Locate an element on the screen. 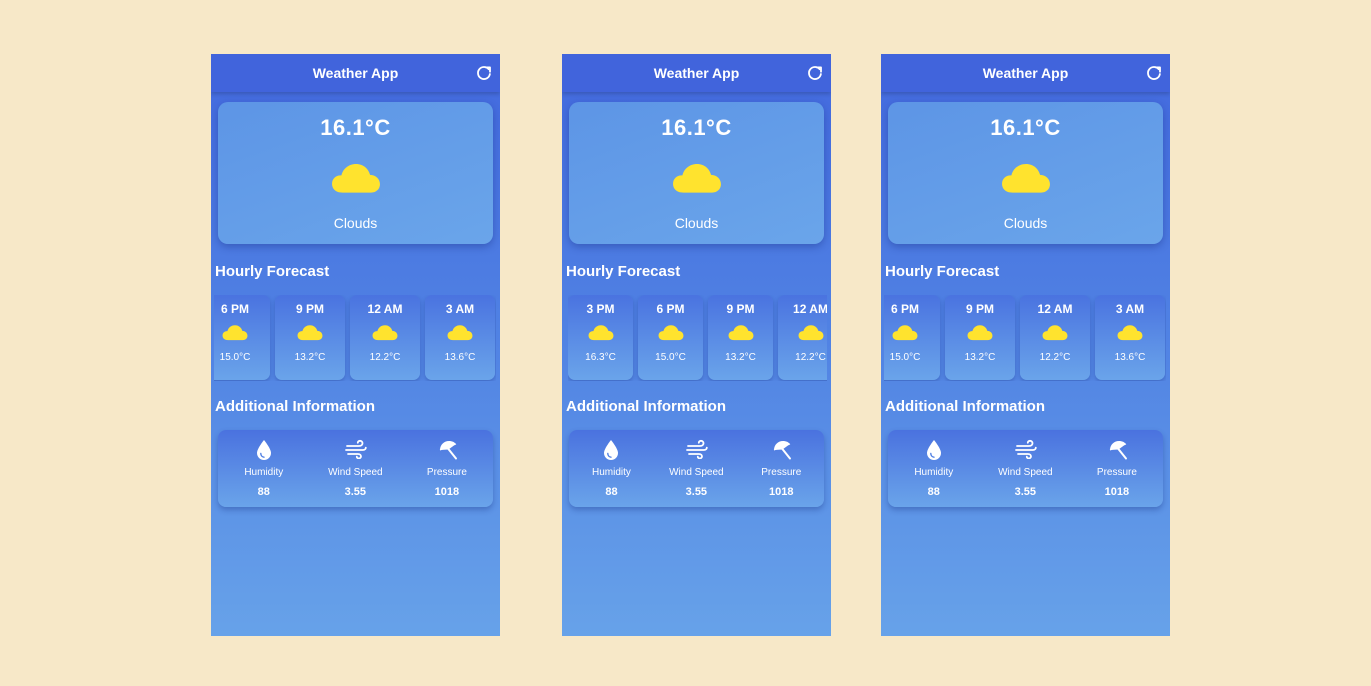  forecast-time: 12 AM is located at coordinates (810, 309).